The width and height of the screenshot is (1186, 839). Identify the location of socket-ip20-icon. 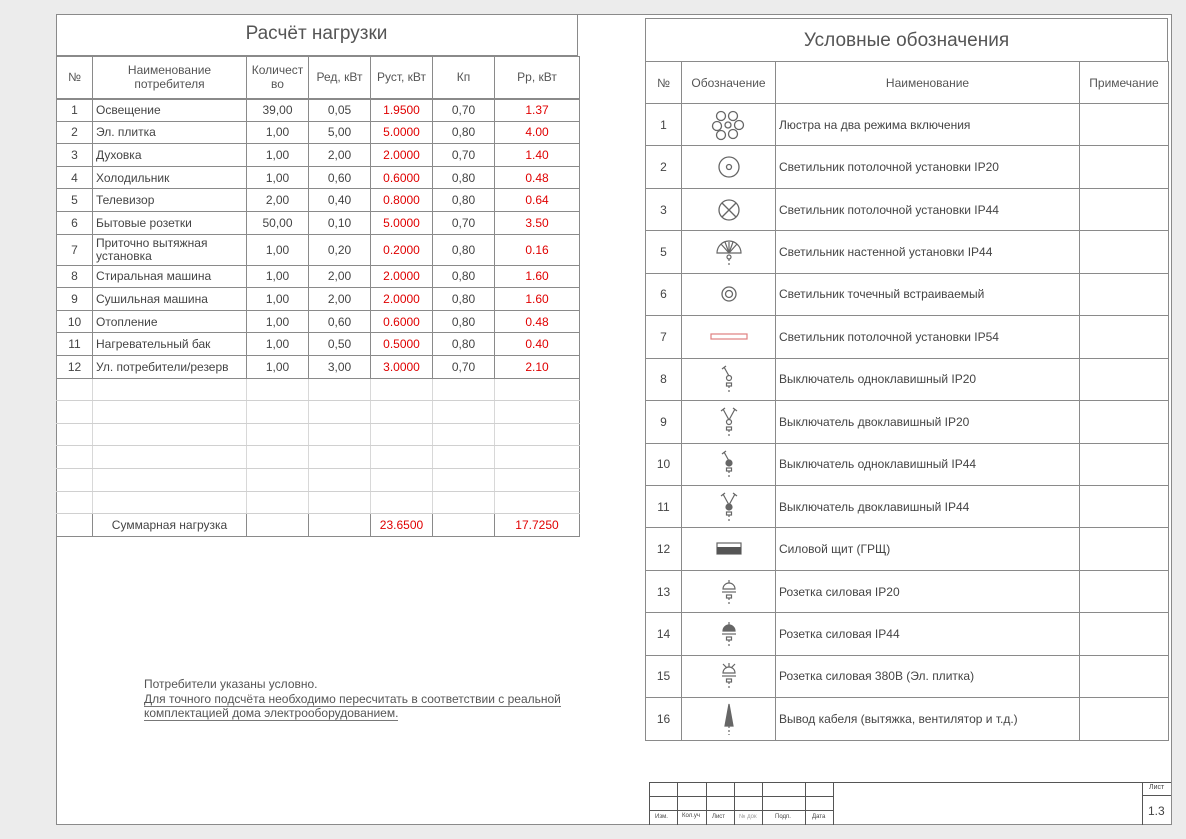
(728, 592).